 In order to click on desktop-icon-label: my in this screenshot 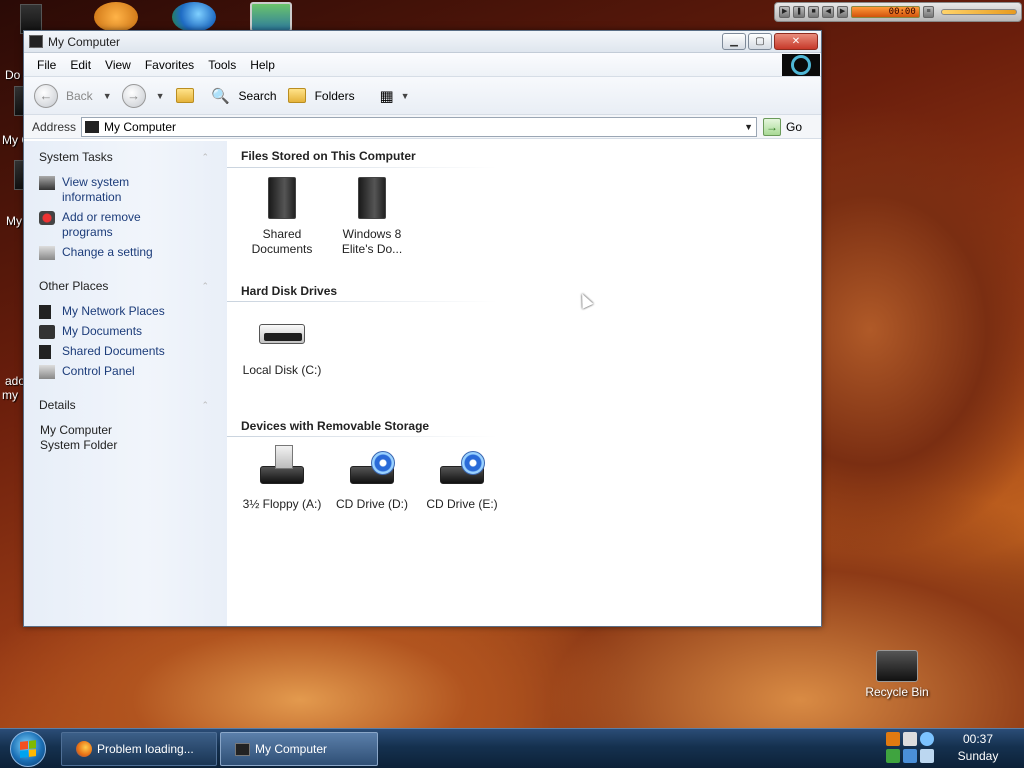, I will do `click(10, 395)`.